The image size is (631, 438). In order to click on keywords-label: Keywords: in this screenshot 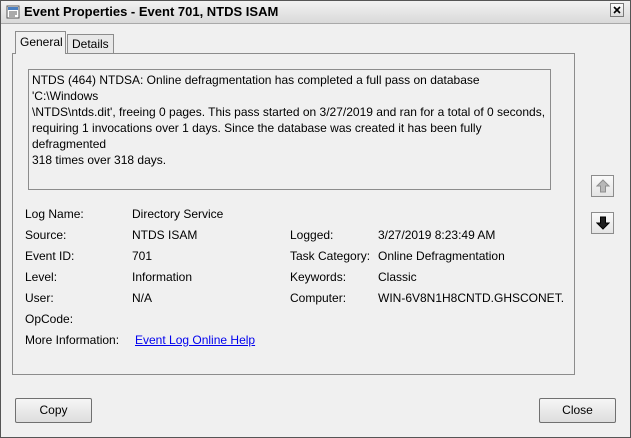, I will do `click(318, 277)`.